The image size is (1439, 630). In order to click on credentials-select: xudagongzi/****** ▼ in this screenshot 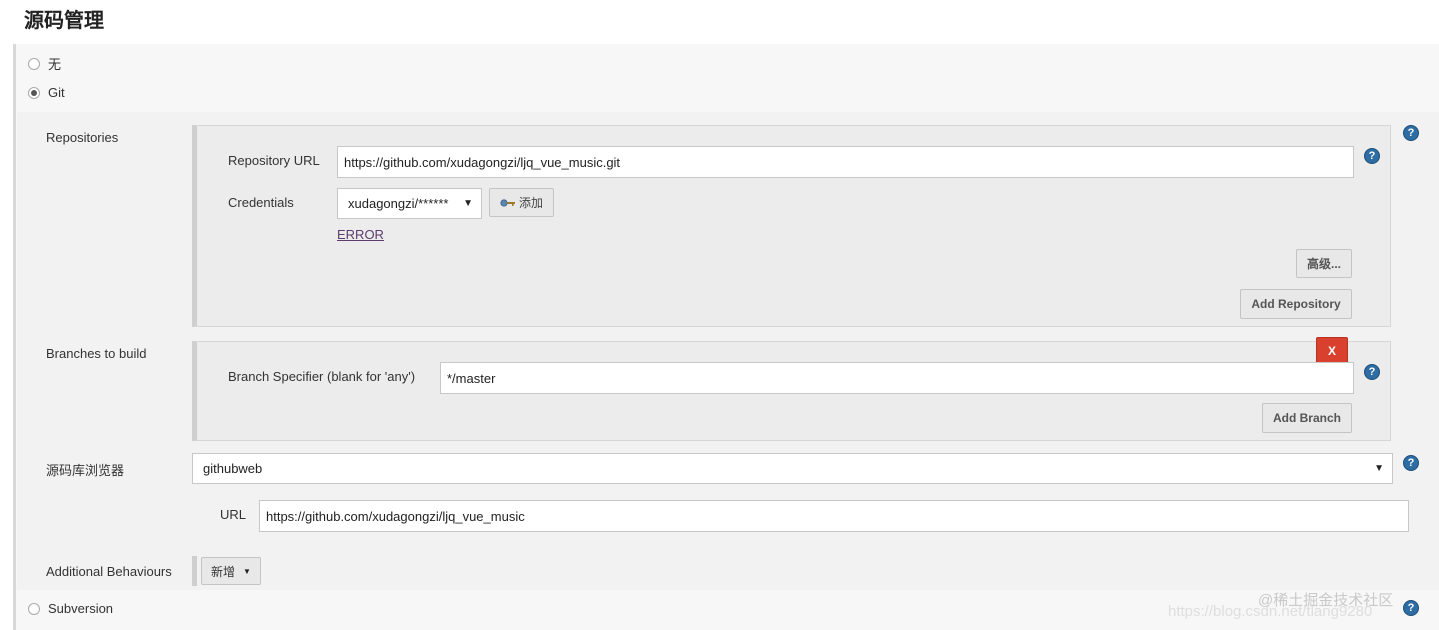, I will do `click(409, 203)`.